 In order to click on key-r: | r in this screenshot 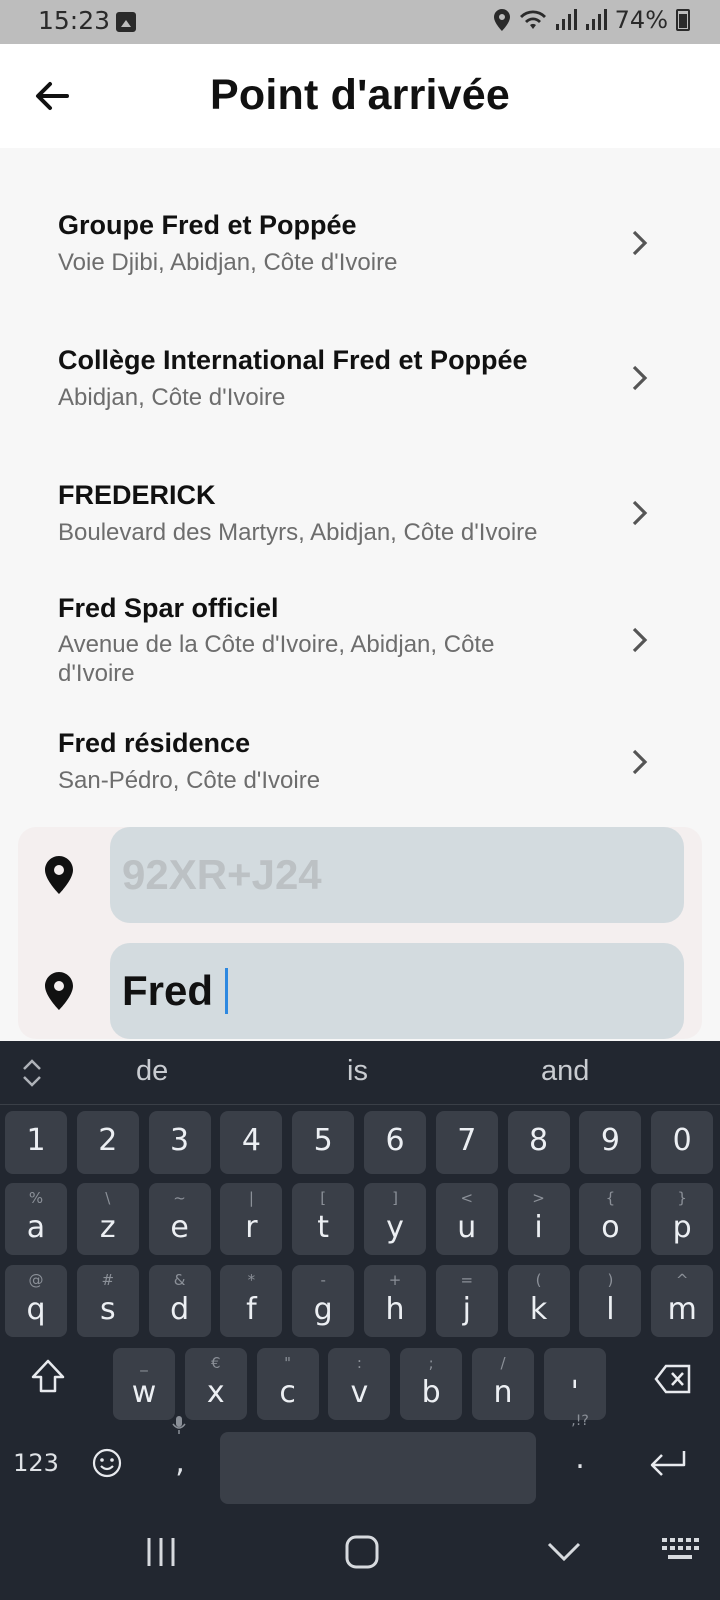, I will do `click(251, 1219)`.